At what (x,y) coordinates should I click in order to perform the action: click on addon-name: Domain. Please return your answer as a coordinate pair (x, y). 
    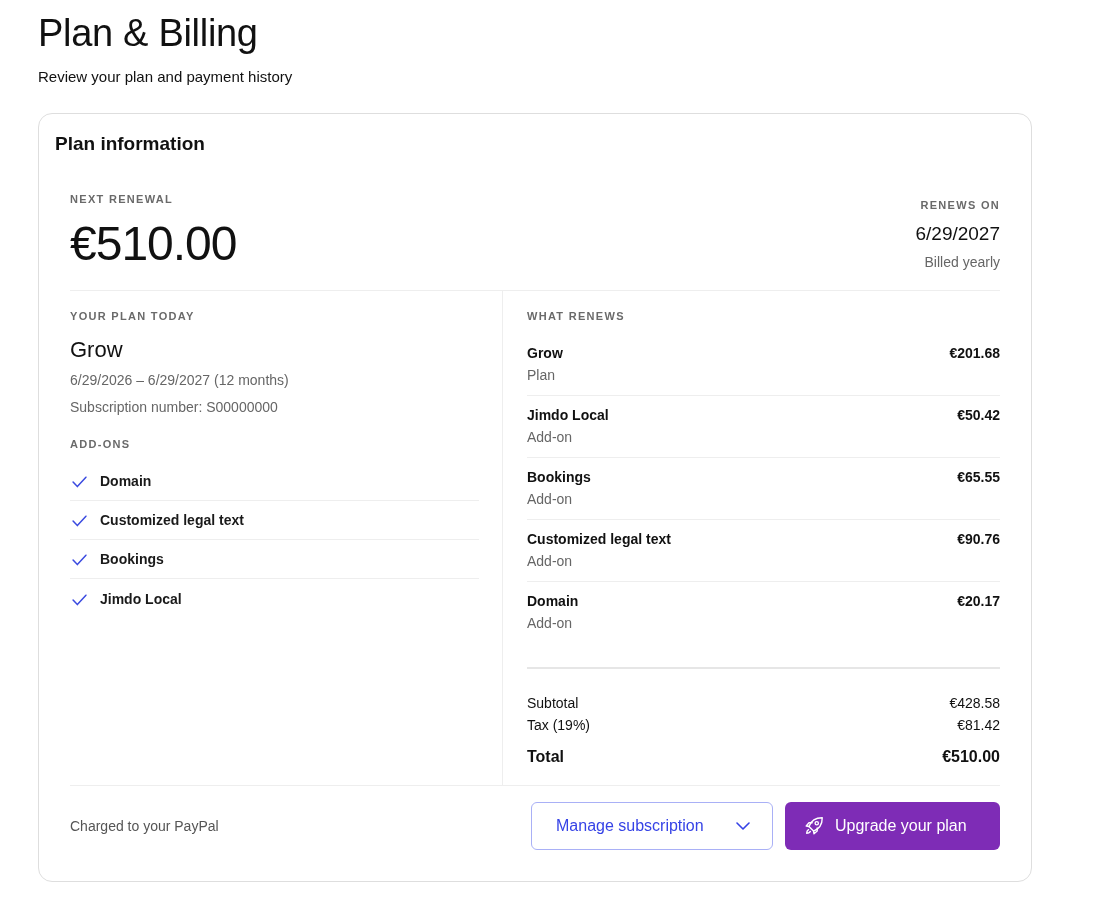
    Looking at the image, I should click on (126, 481).